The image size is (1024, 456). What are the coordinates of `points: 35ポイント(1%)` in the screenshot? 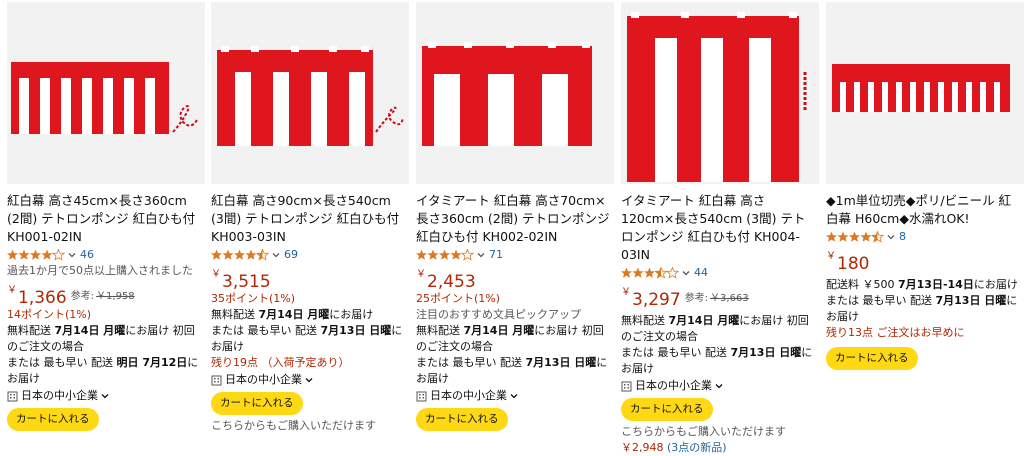 It's located at (253, 298).